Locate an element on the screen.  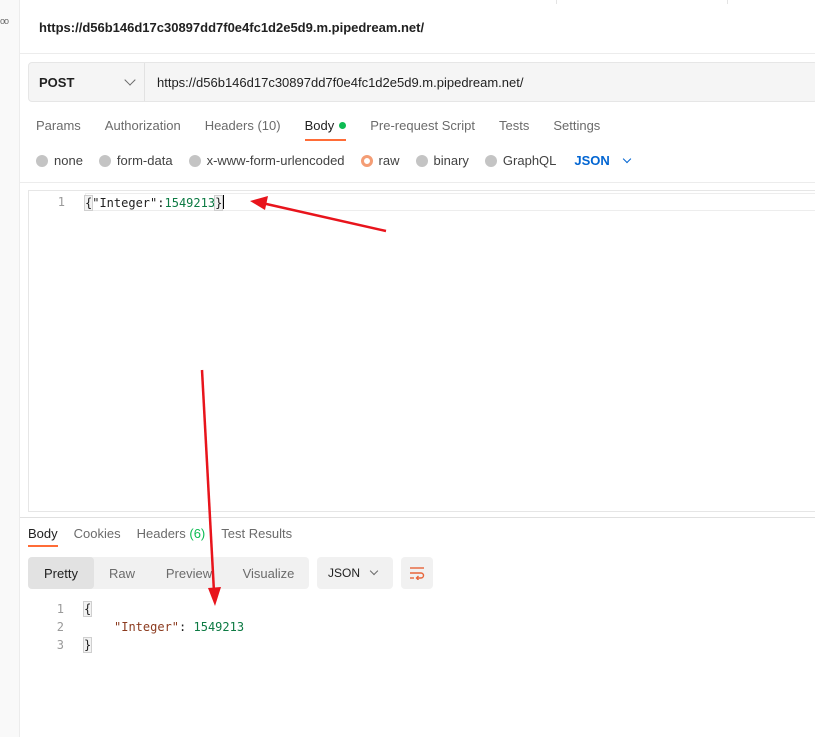
wrap-lines-button is located at coordinates (417, 573).